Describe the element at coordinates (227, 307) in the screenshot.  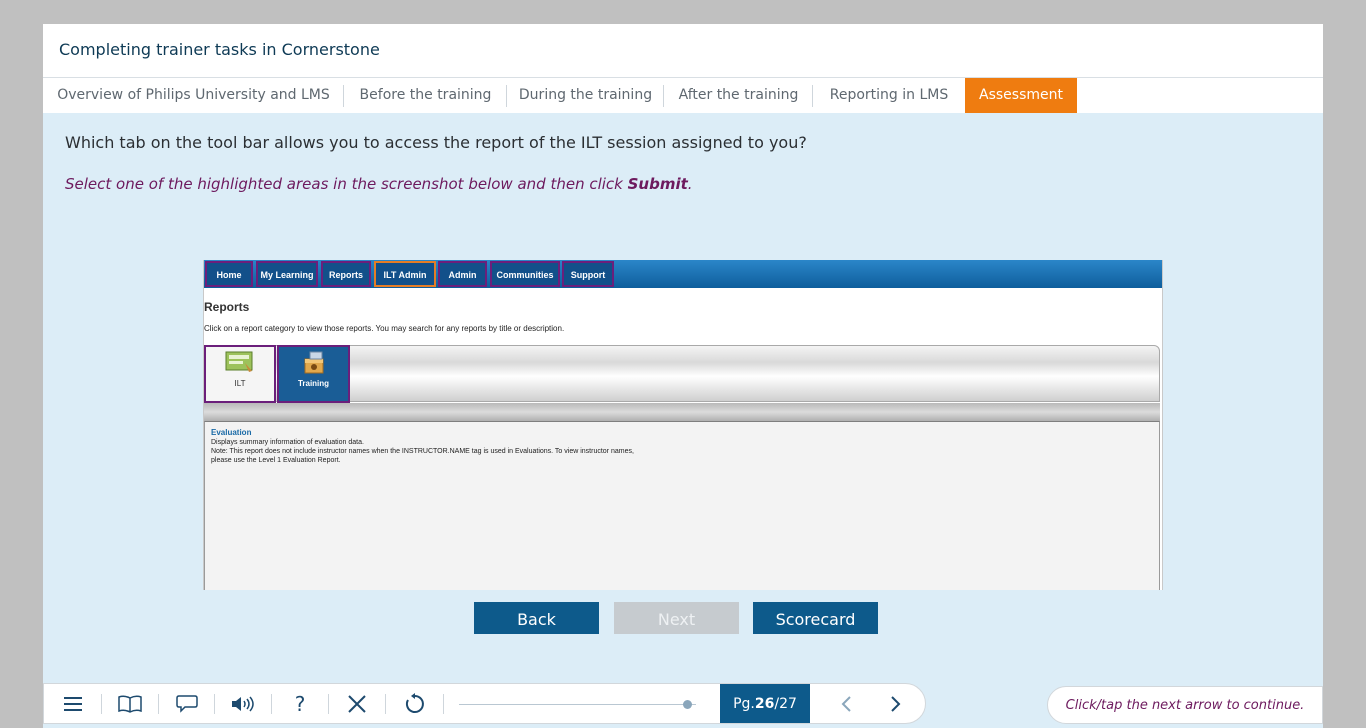
I see `screenshot-heading: Reports` at that location.